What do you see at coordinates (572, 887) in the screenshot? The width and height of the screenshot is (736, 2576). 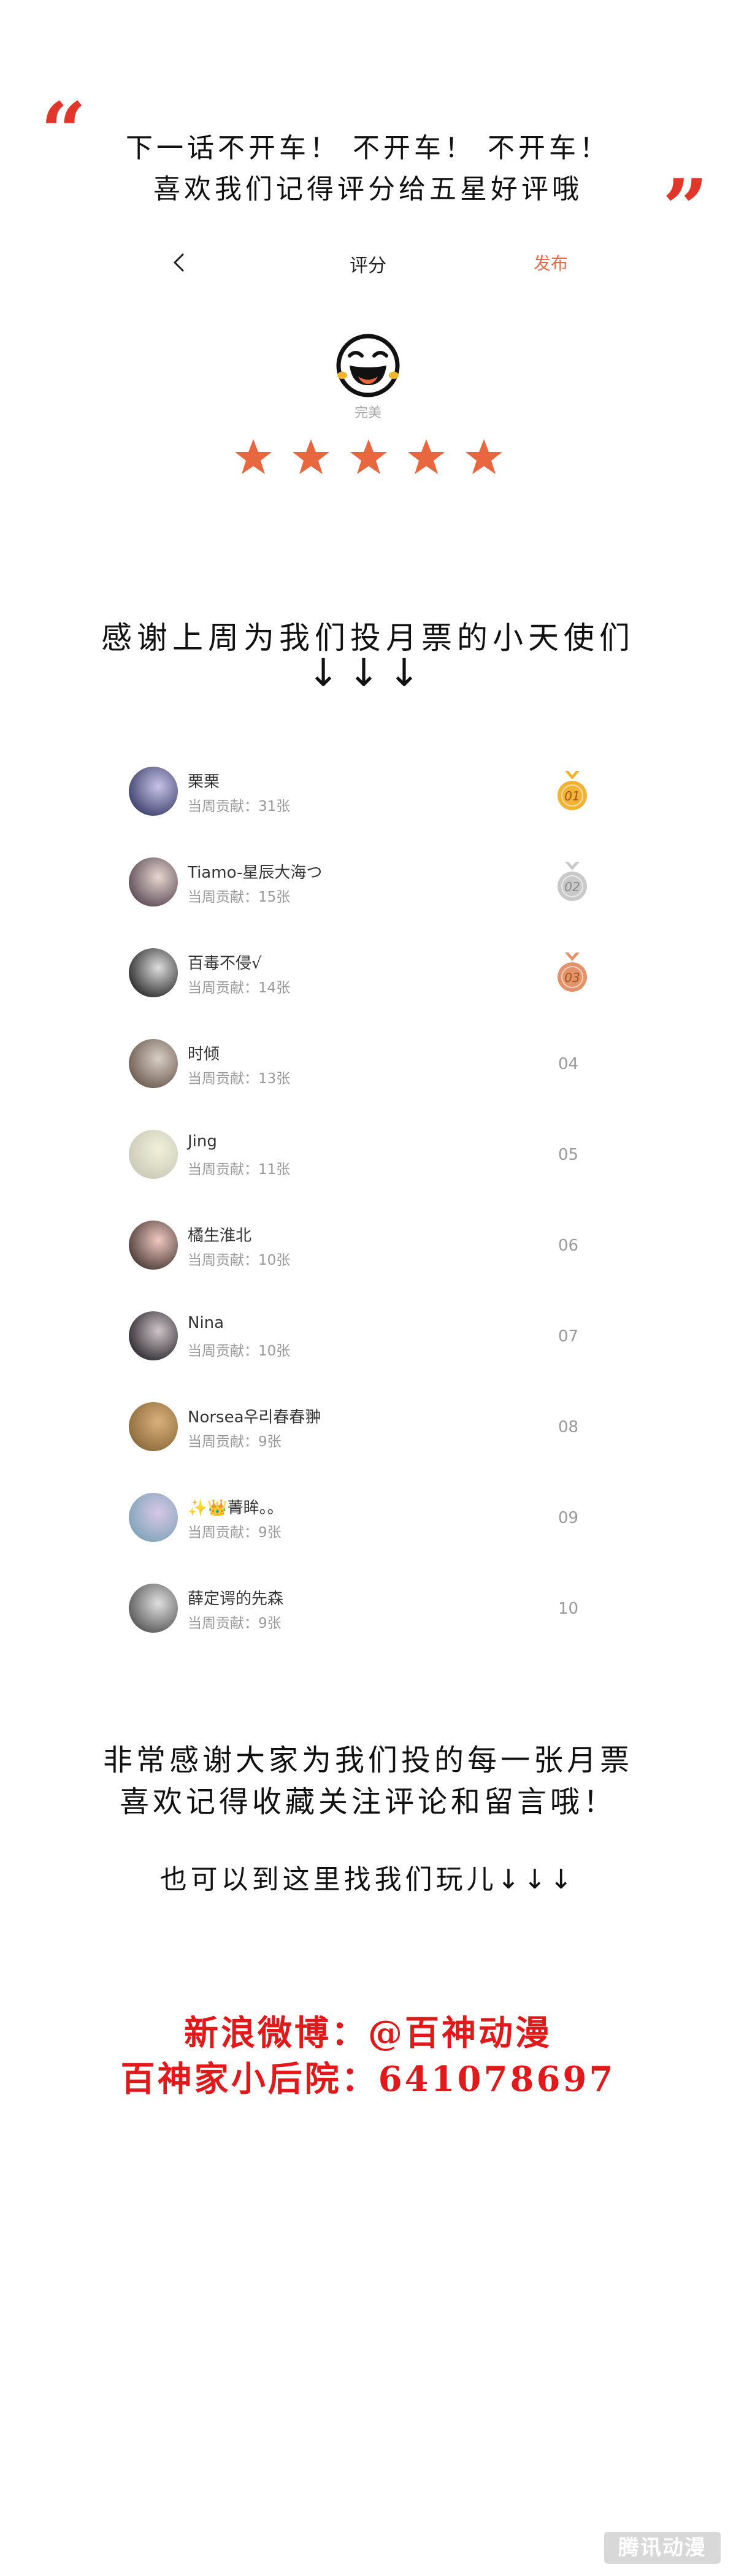 I see `rank-number: 02` at bounding box center [572, 887].